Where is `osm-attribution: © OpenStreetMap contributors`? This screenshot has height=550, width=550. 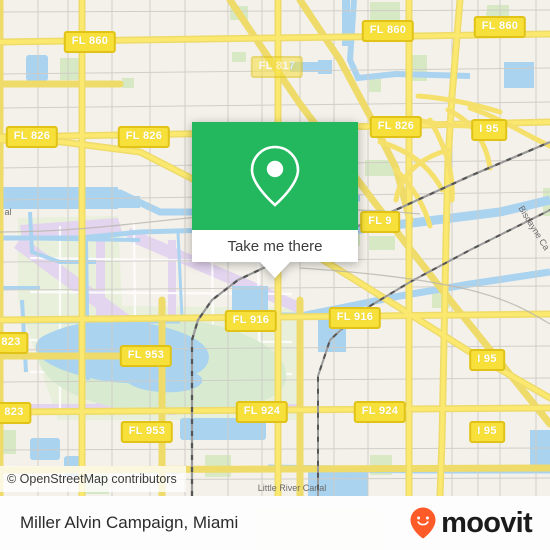 osm-attribution: © OpenStreetMap contributors is located at coordinates (93, 479).